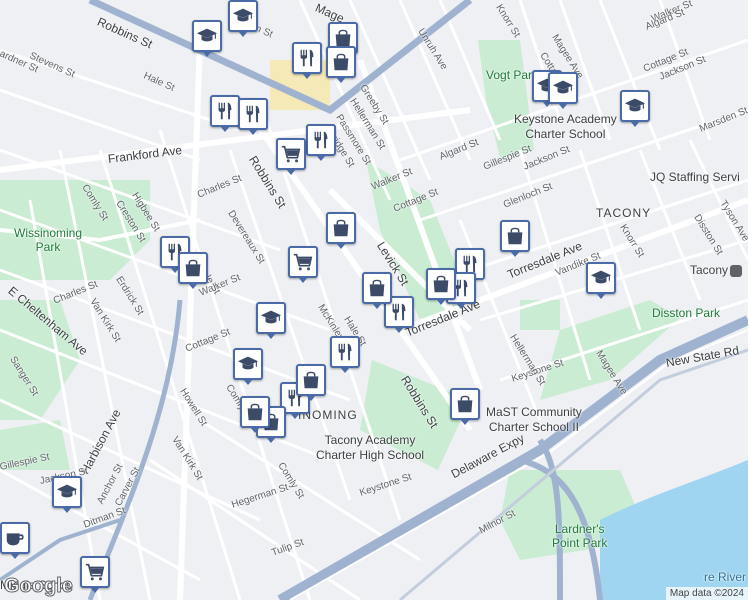 Image resolution: width=748 pixels, height=600 pixels. Describe the element at coordinates (48, 233) in the screenshot. I see `park-wissinoming-line1: Wissinoming` at that location.